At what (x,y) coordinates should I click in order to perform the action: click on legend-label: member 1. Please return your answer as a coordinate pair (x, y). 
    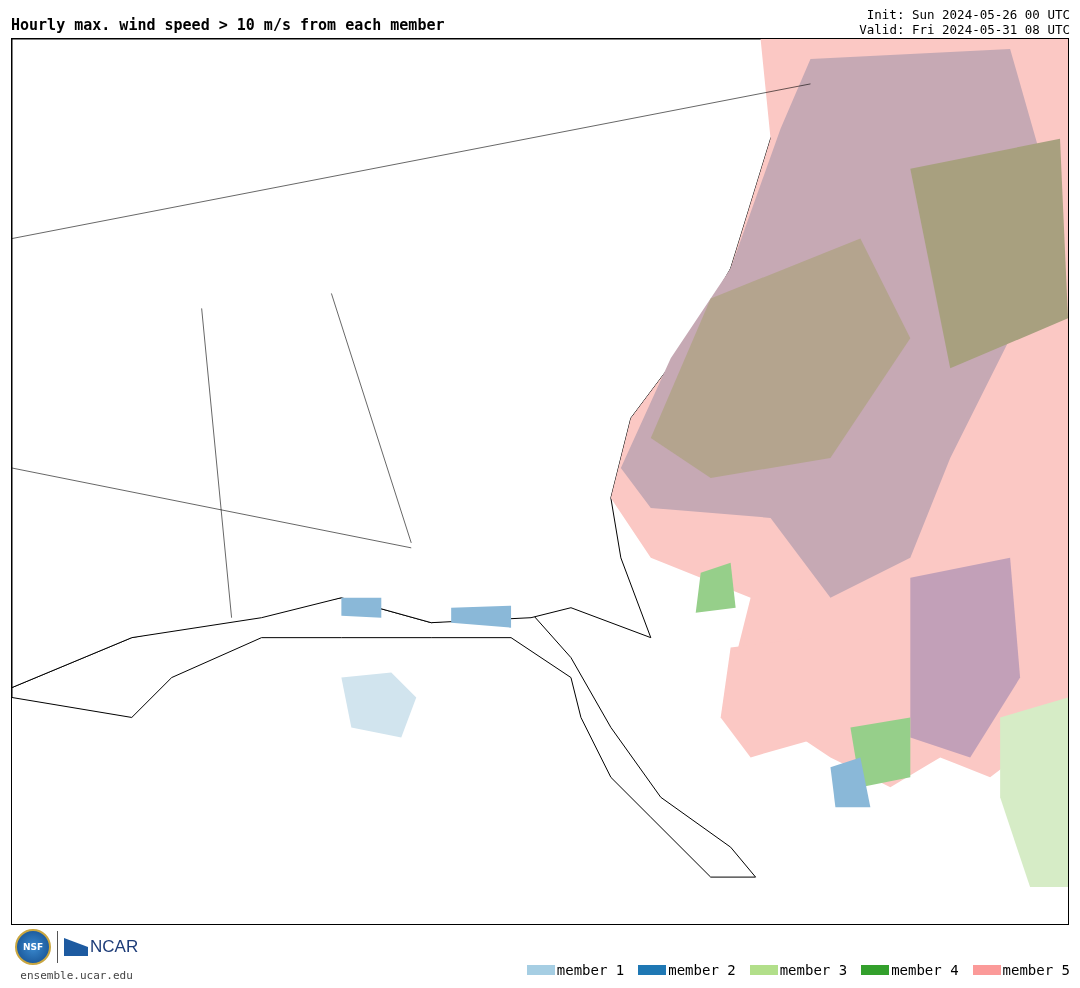
    Looking at the image, I should click on (590, 970).